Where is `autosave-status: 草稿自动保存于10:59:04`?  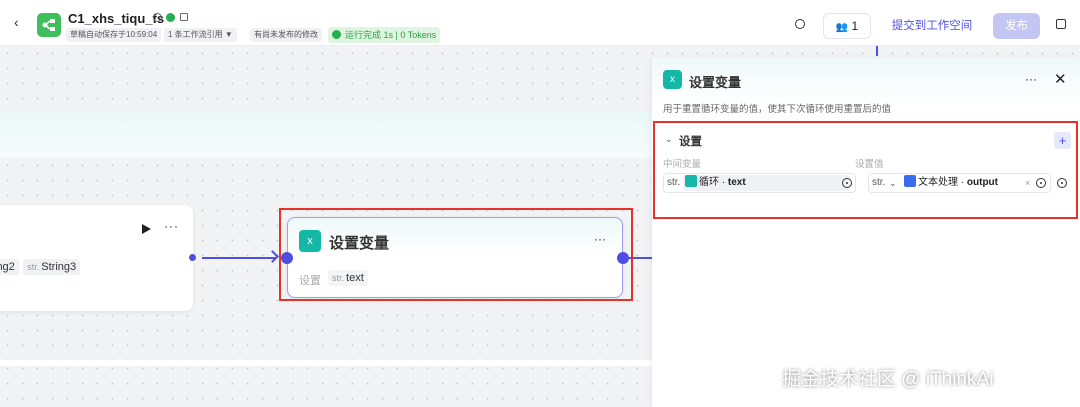
autosave-status: 草稿自动保存于10:59:04 is located at coordinates (114, 35).